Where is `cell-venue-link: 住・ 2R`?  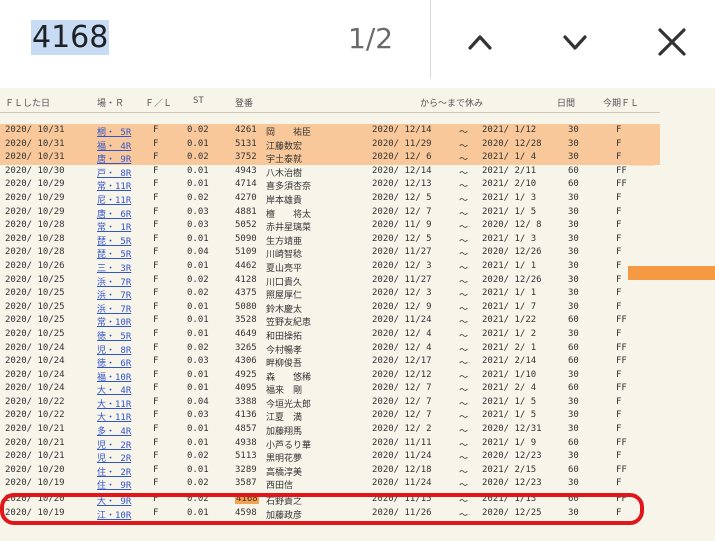
cell-venue-link: 住・ 2R is located at coordinates (114, 471).